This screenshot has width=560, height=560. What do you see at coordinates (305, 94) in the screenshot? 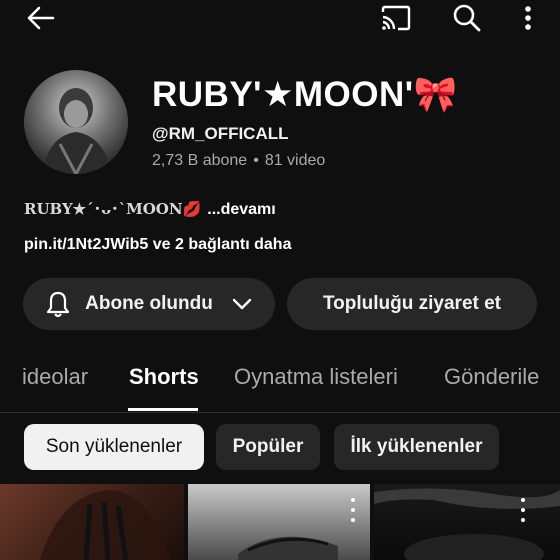
I see `channel-title: RUBY'★MOON'🎀` at bounding box center [305, 94].